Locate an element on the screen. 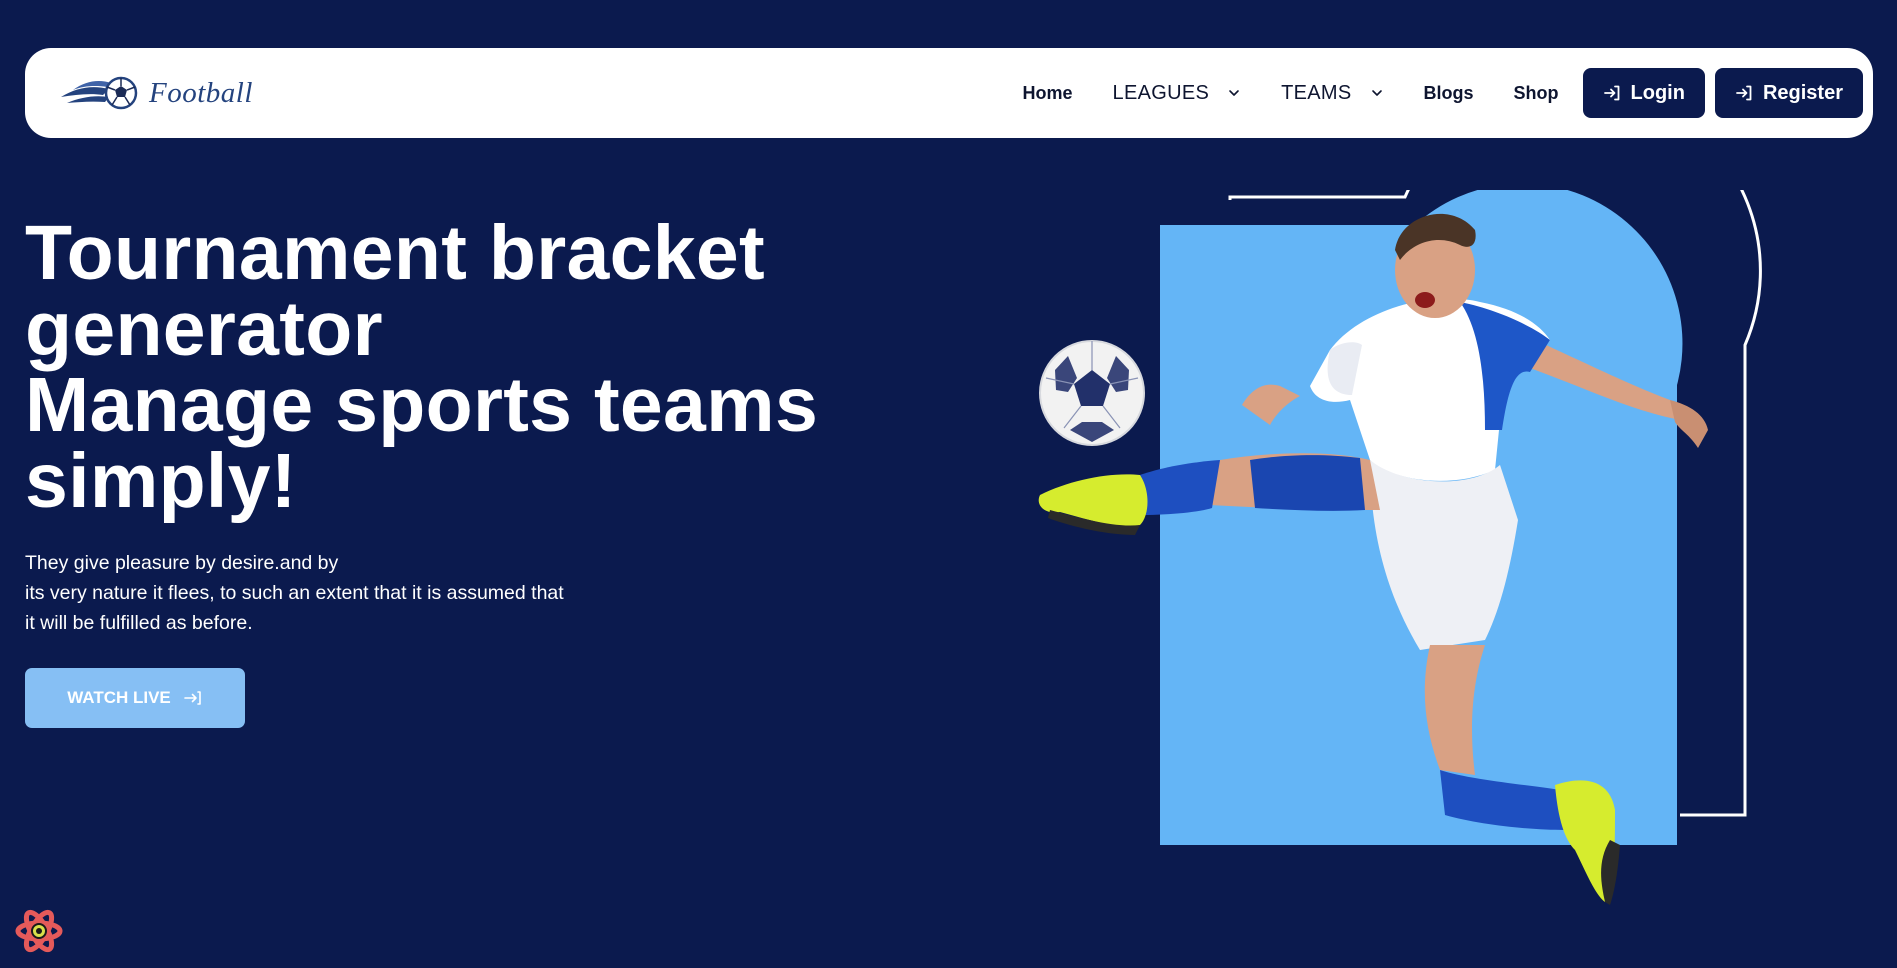 This screenshot has width=1897, height=968. watch-live-button: WATCH LIVE is located at coordinates (135, 698).